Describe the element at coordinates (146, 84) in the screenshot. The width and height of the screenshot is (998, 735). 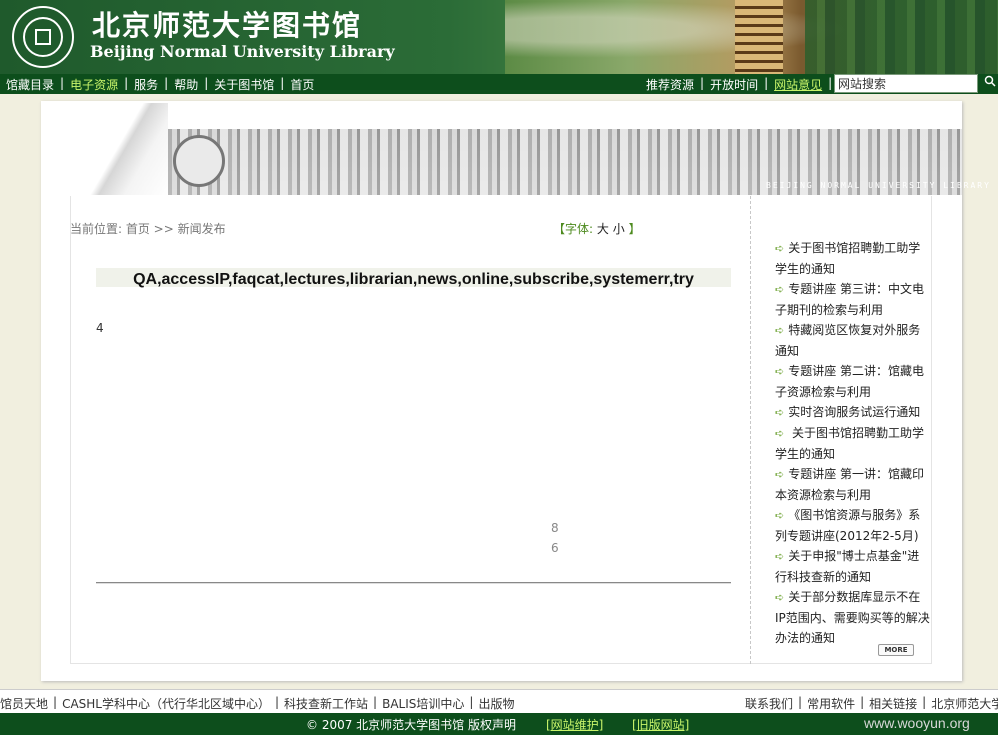
I see `nav-services: 服务` at that location.